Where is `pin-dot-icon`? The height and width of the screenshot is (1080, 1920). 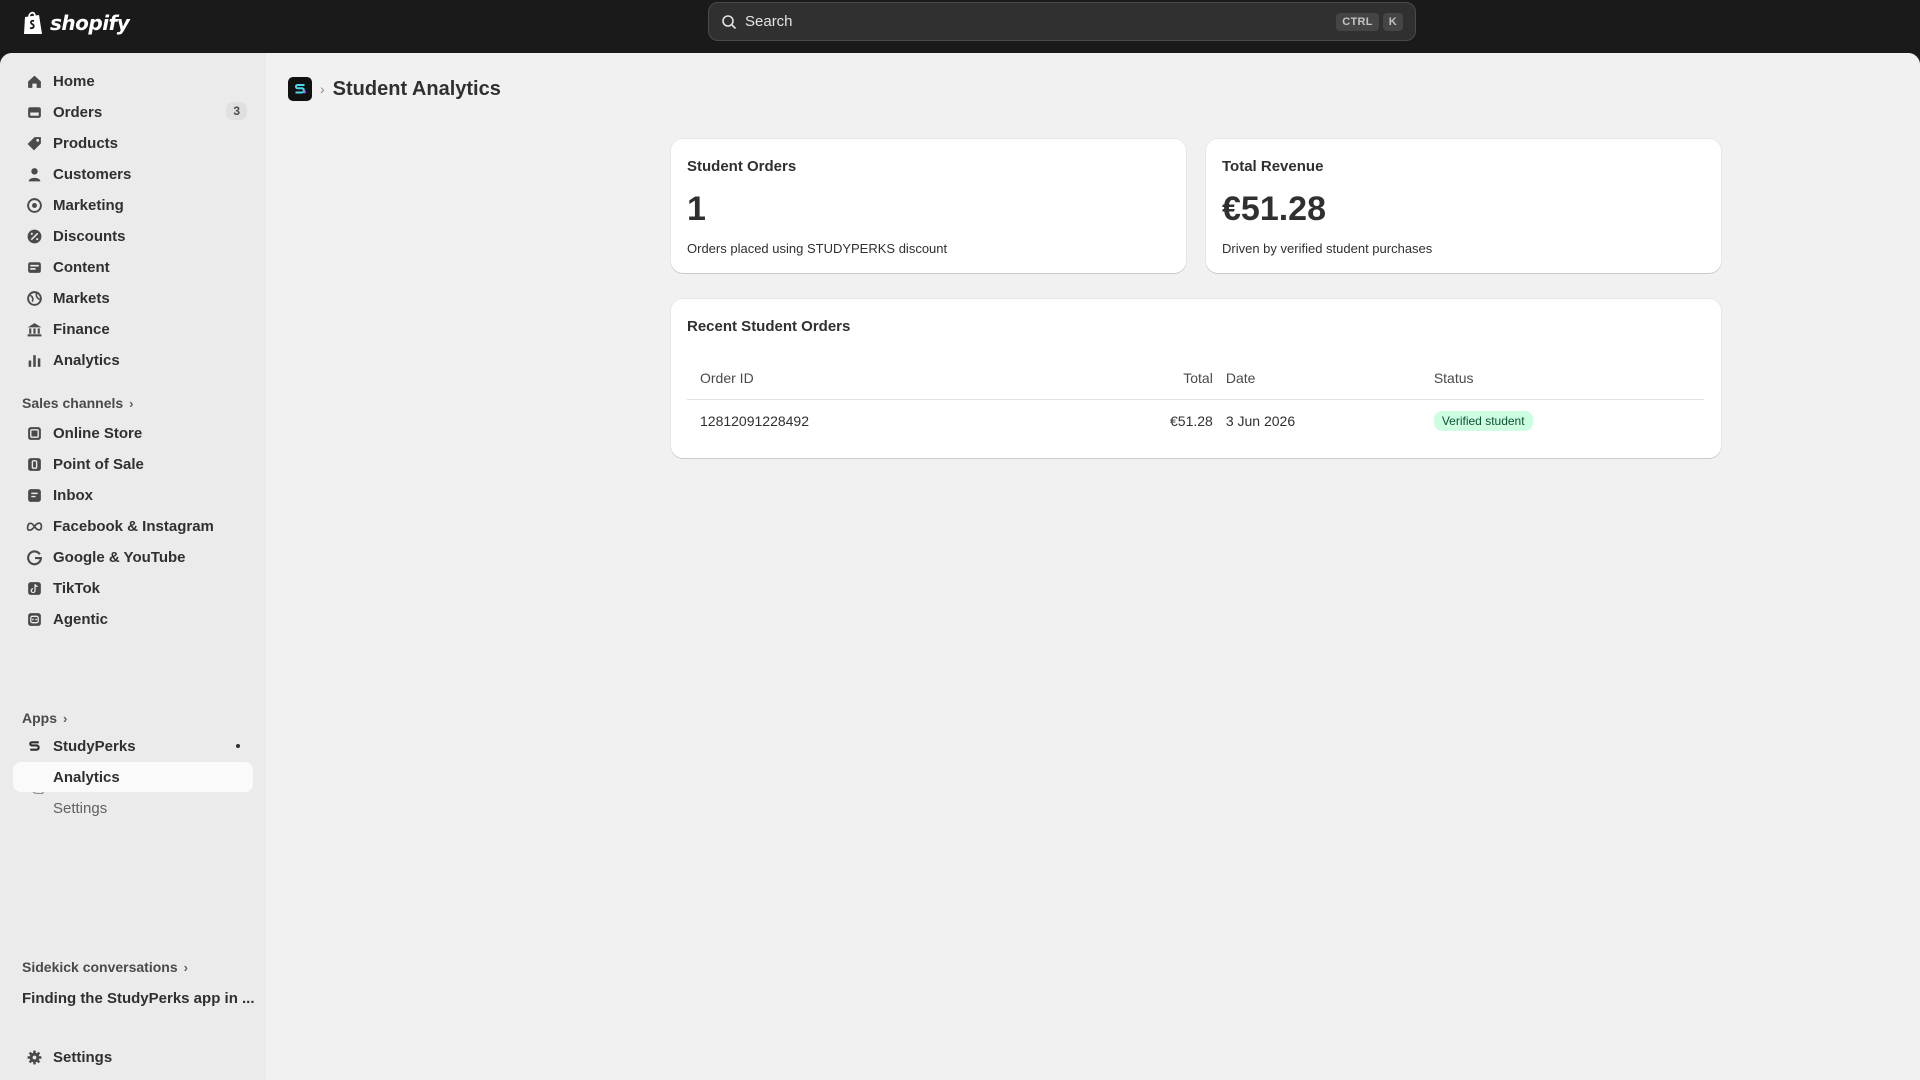
pin-dot-icon is located at coordinates (238, 746).